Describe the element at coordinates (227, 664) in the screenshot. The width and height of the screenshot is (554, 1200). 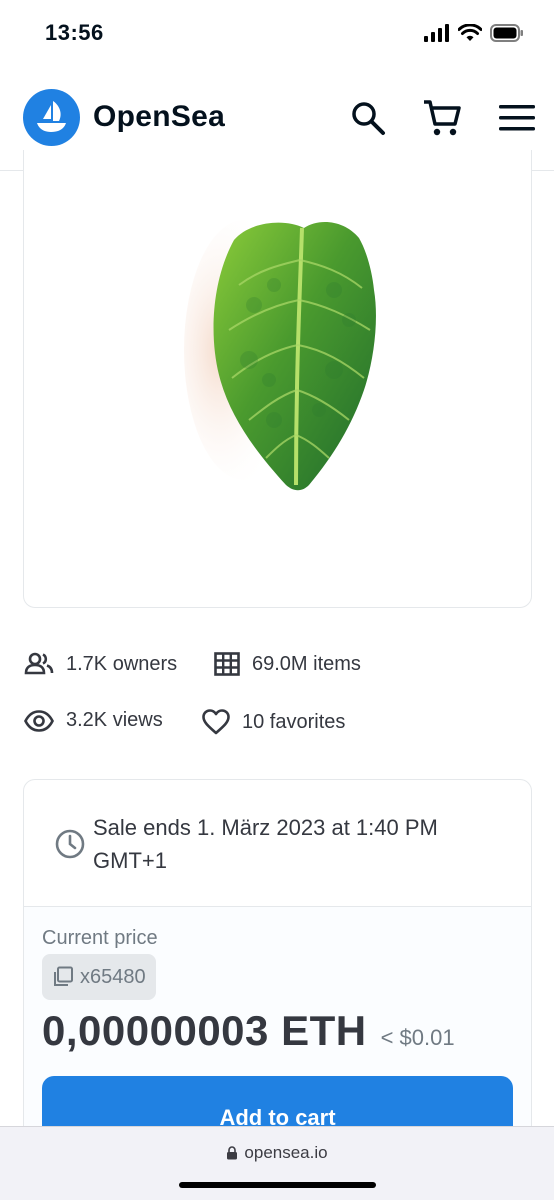
I see `grid-icon` at that location.